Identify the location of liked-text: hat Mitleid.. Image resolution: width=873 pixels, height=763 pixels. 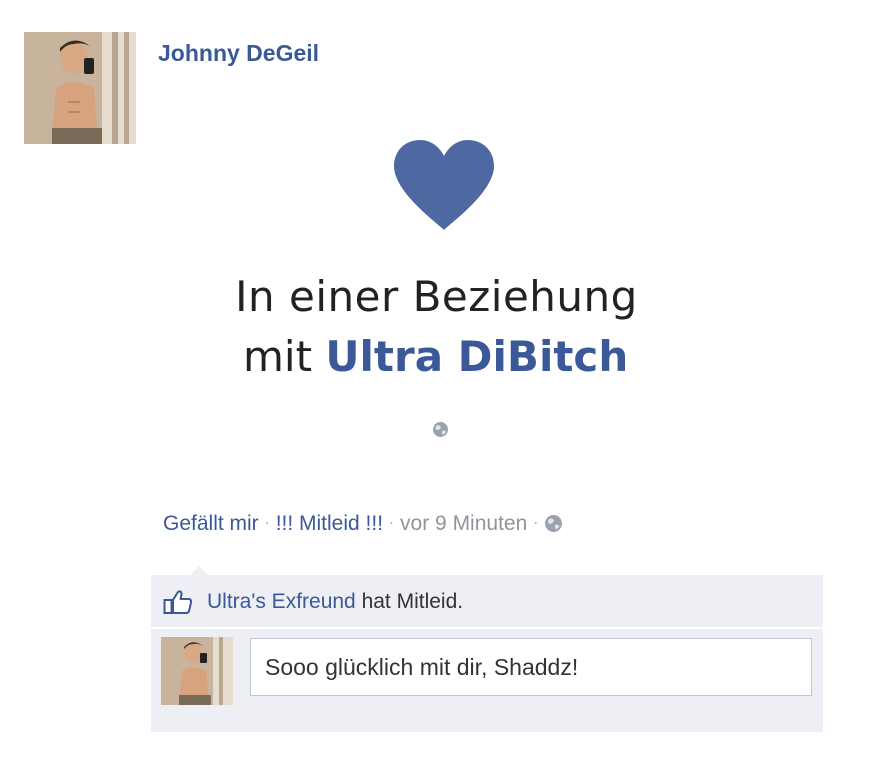
(409, 601).